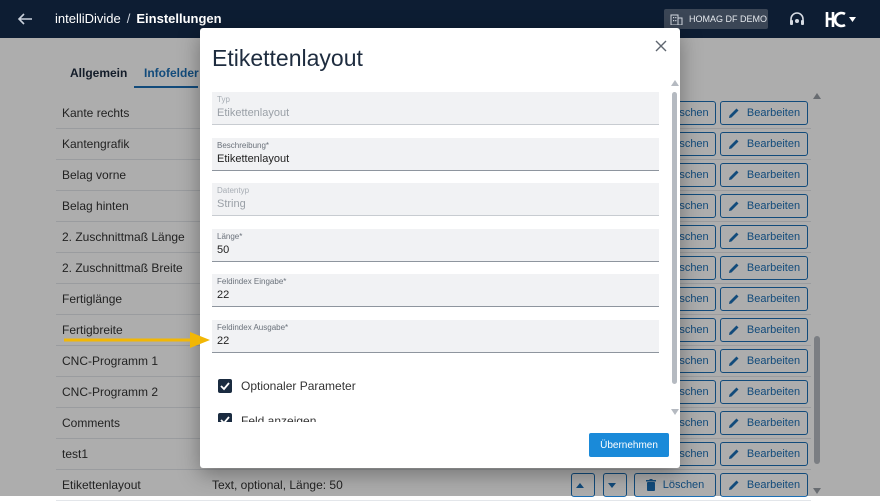 This screenshot has height=501, width=880. Describe the element at coordinates (243, 145) in the screenshot. I see `field-label: Beschreibung*` at that location.